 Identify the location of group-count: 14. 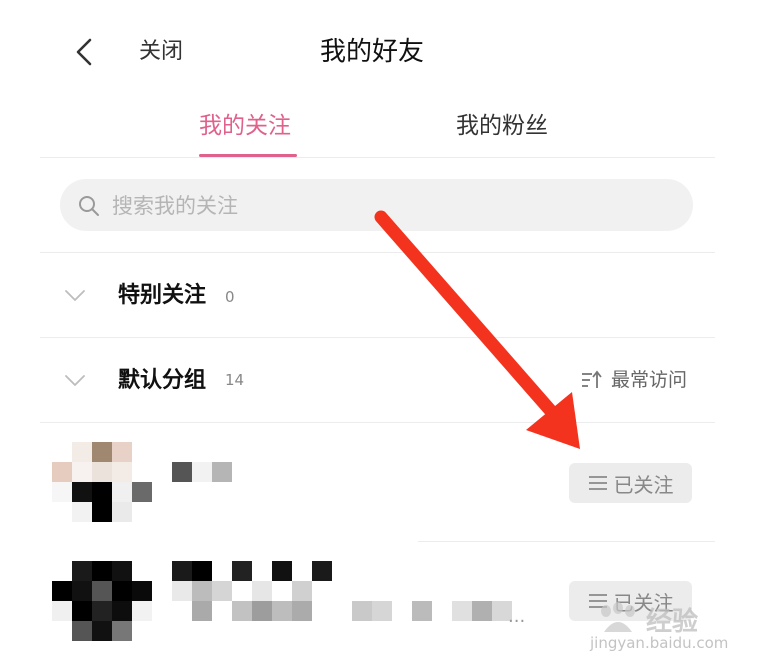
(235, 380).